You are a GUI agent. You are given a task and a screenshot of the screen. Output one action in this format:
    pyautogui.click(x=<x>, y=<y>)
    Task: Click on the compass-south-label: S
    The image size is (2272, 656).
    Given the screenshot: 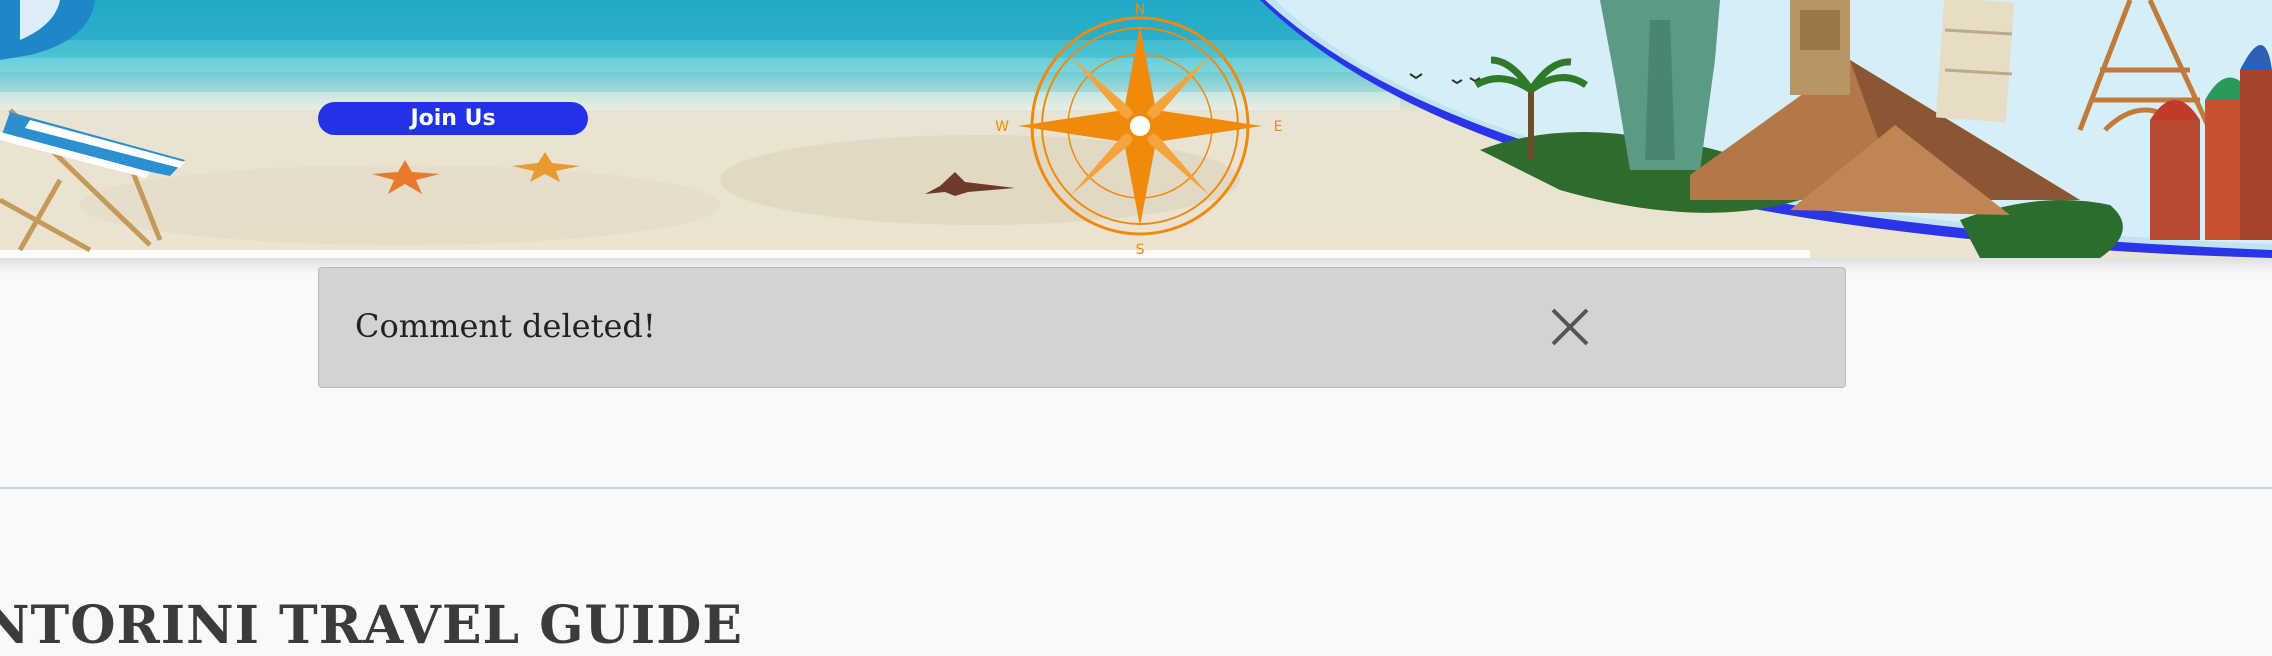 What is the action you would take?
    pyautogui.click(x=1140, y=250)
    